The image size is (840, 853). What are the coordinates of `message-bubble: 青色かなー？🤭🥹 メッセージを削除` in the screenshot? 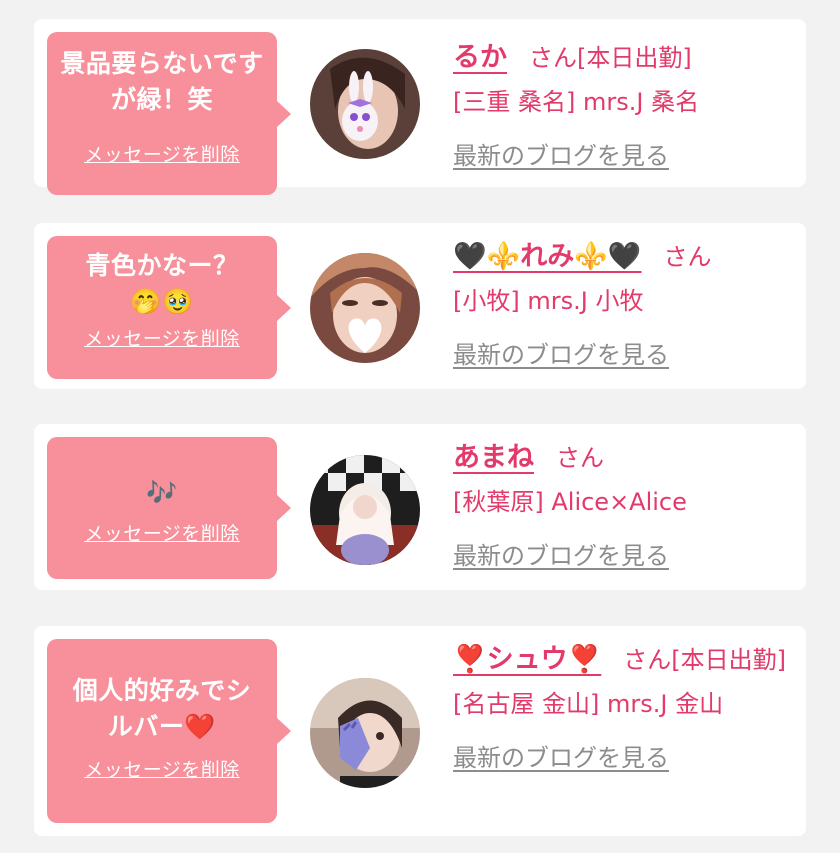 It's located at (169, 307).